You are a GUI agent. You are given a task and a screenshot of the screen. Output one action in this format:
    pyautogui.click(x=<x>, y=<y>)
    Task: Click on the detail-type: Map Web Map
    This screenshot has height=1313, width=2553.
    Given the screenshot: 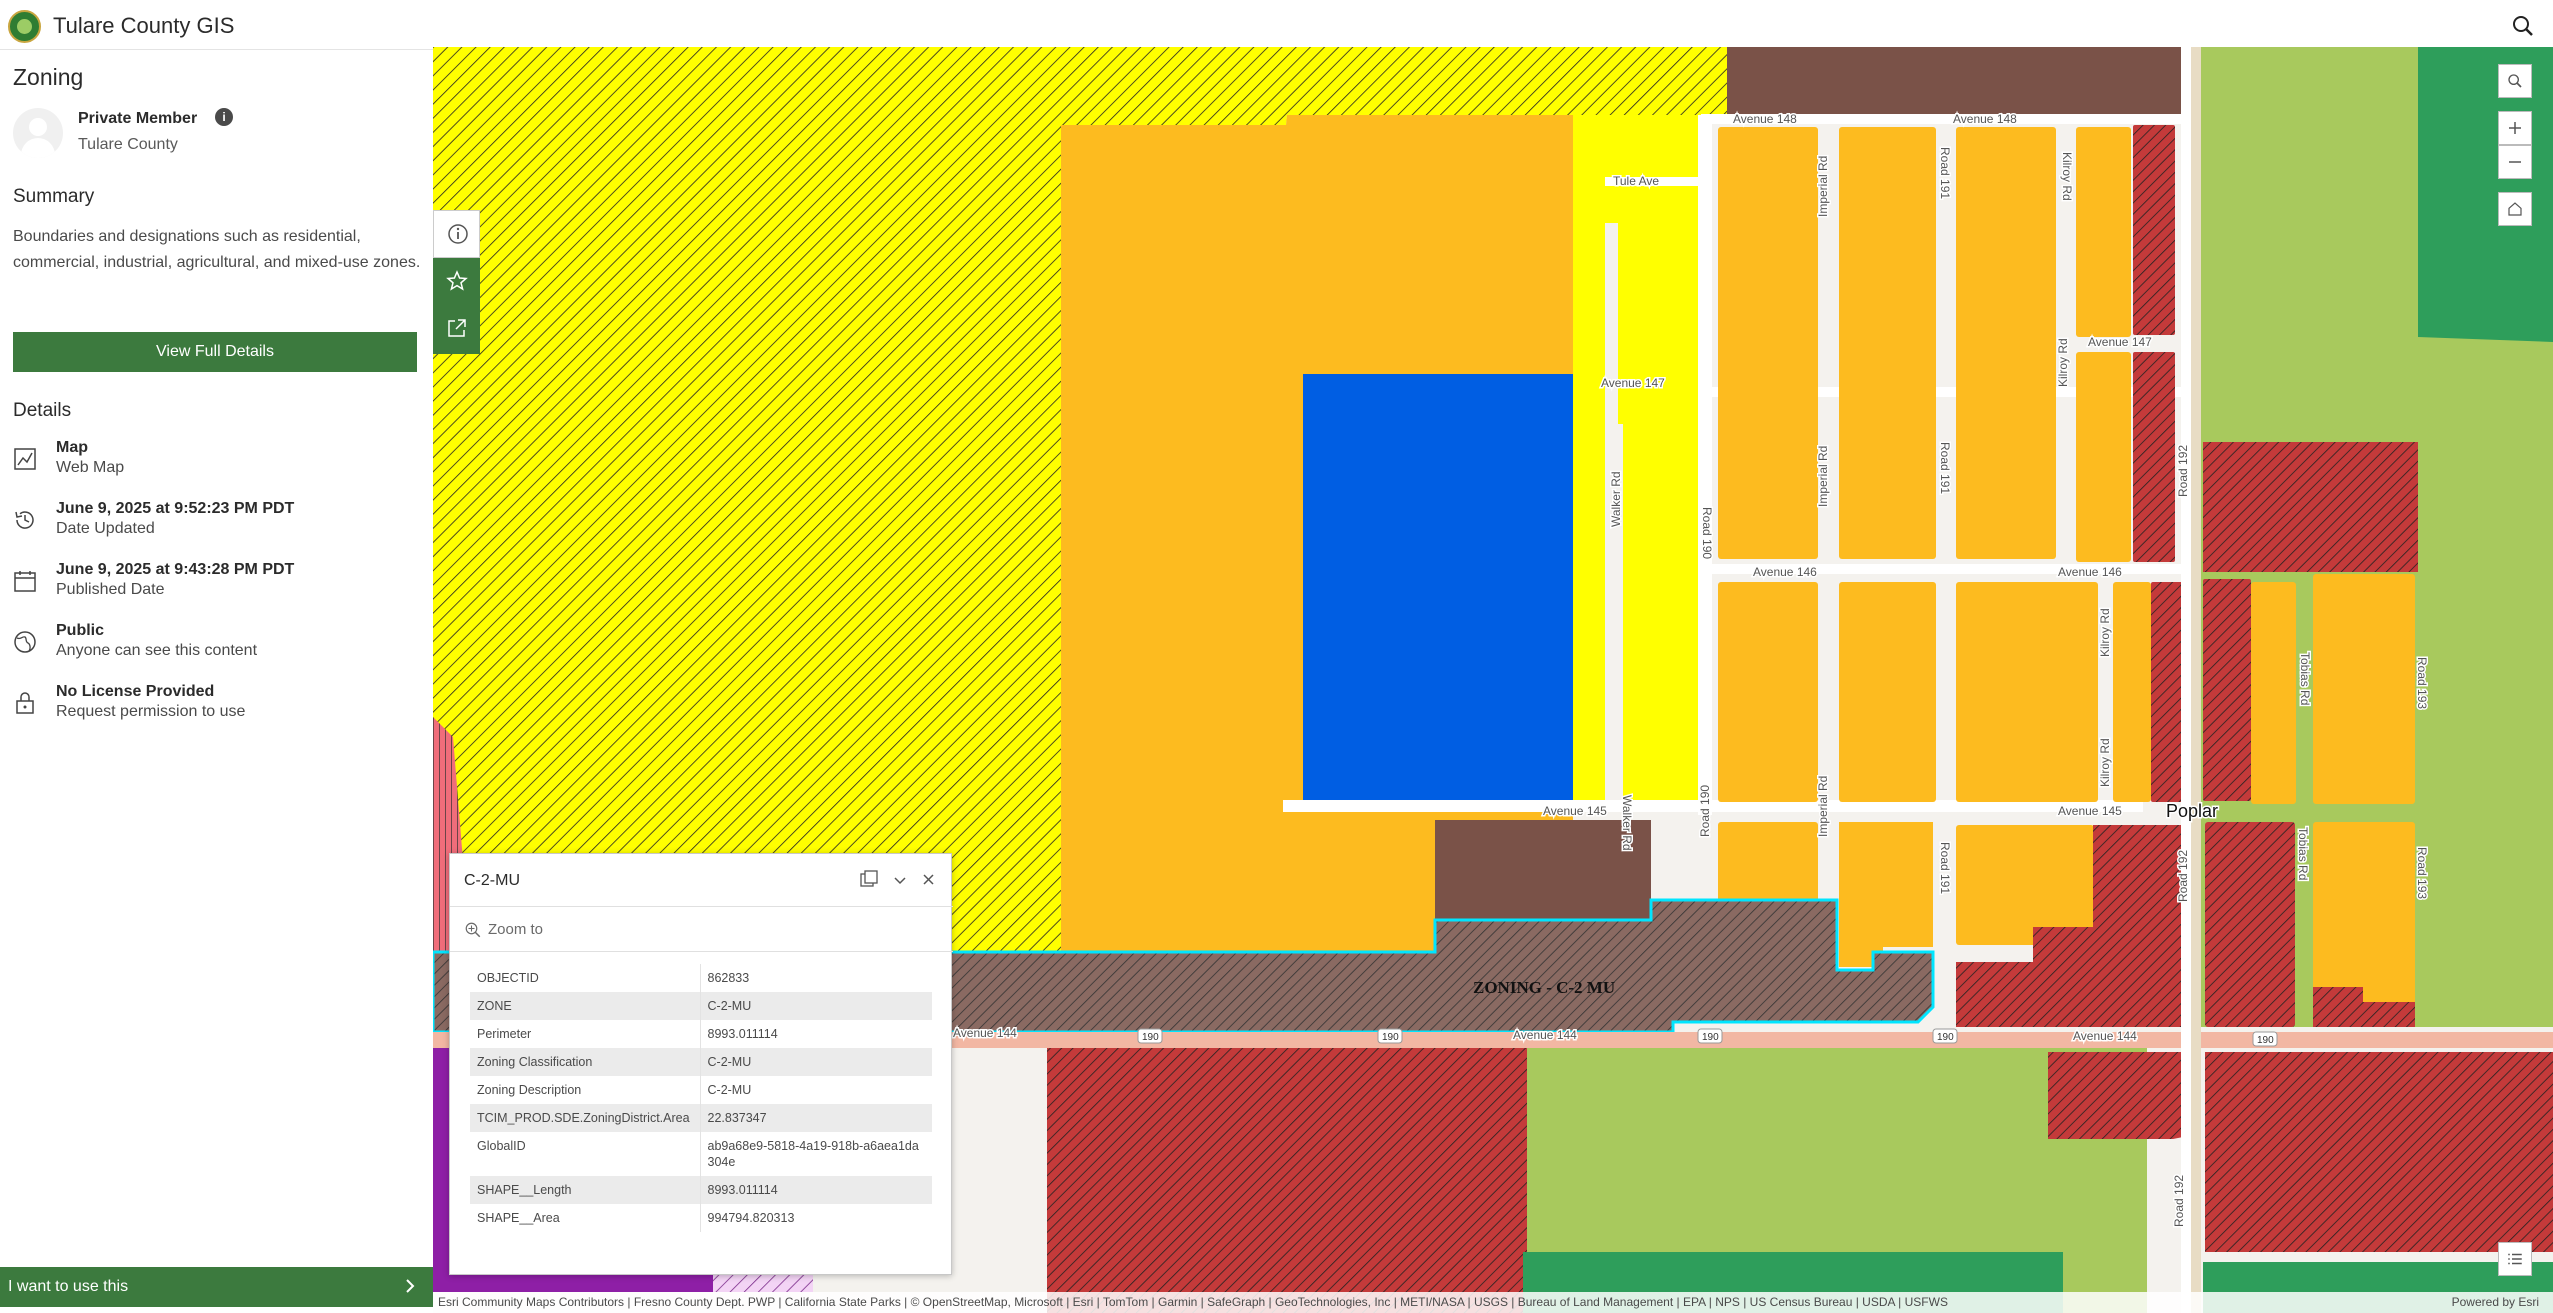 What is the action you would take?
    pyautogui.click(x=210, y=468)
    